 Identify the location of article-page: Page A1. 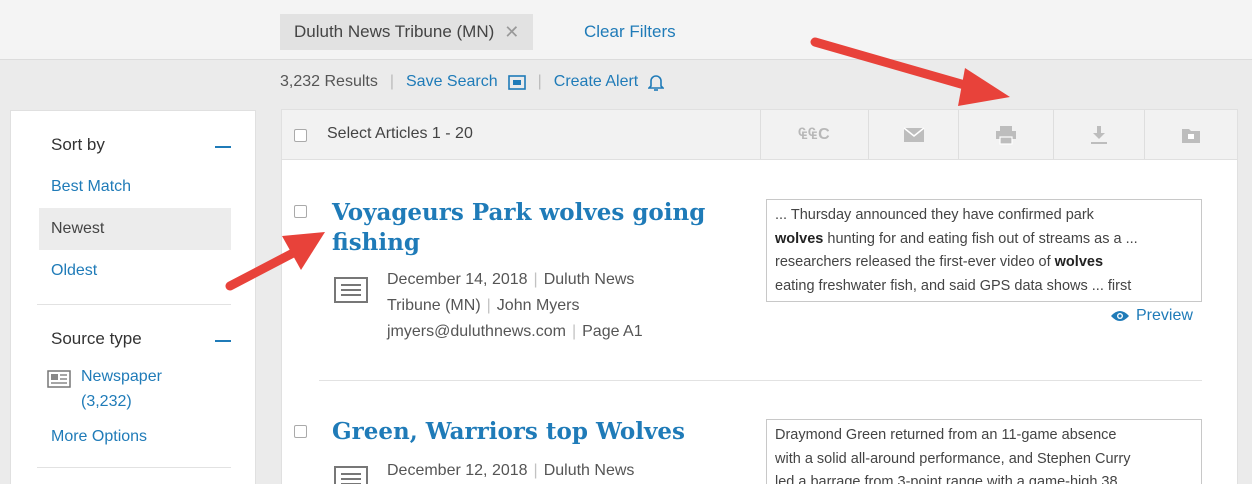
(612, 331).